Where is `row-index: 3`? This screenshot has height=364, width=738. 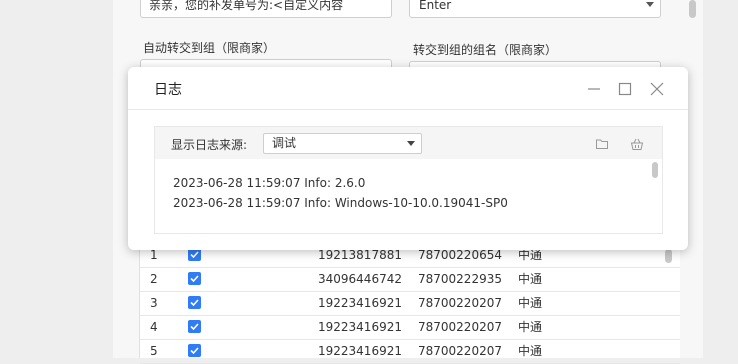 row-index: 3 is located at coordinates (154, 303).